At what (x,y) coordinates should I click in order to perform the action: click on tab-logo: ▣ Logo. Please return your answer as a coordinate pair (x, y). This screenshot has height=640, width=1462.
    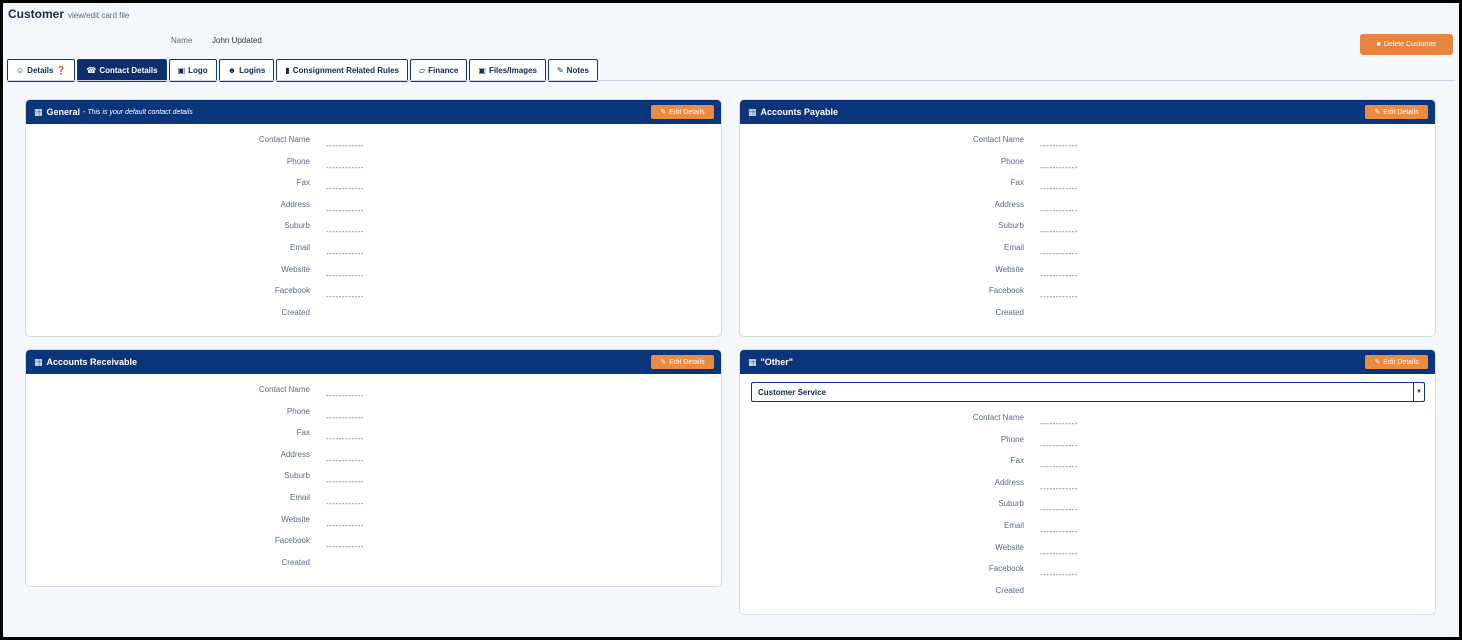
    Looking at the image, I should click on (192, 70).